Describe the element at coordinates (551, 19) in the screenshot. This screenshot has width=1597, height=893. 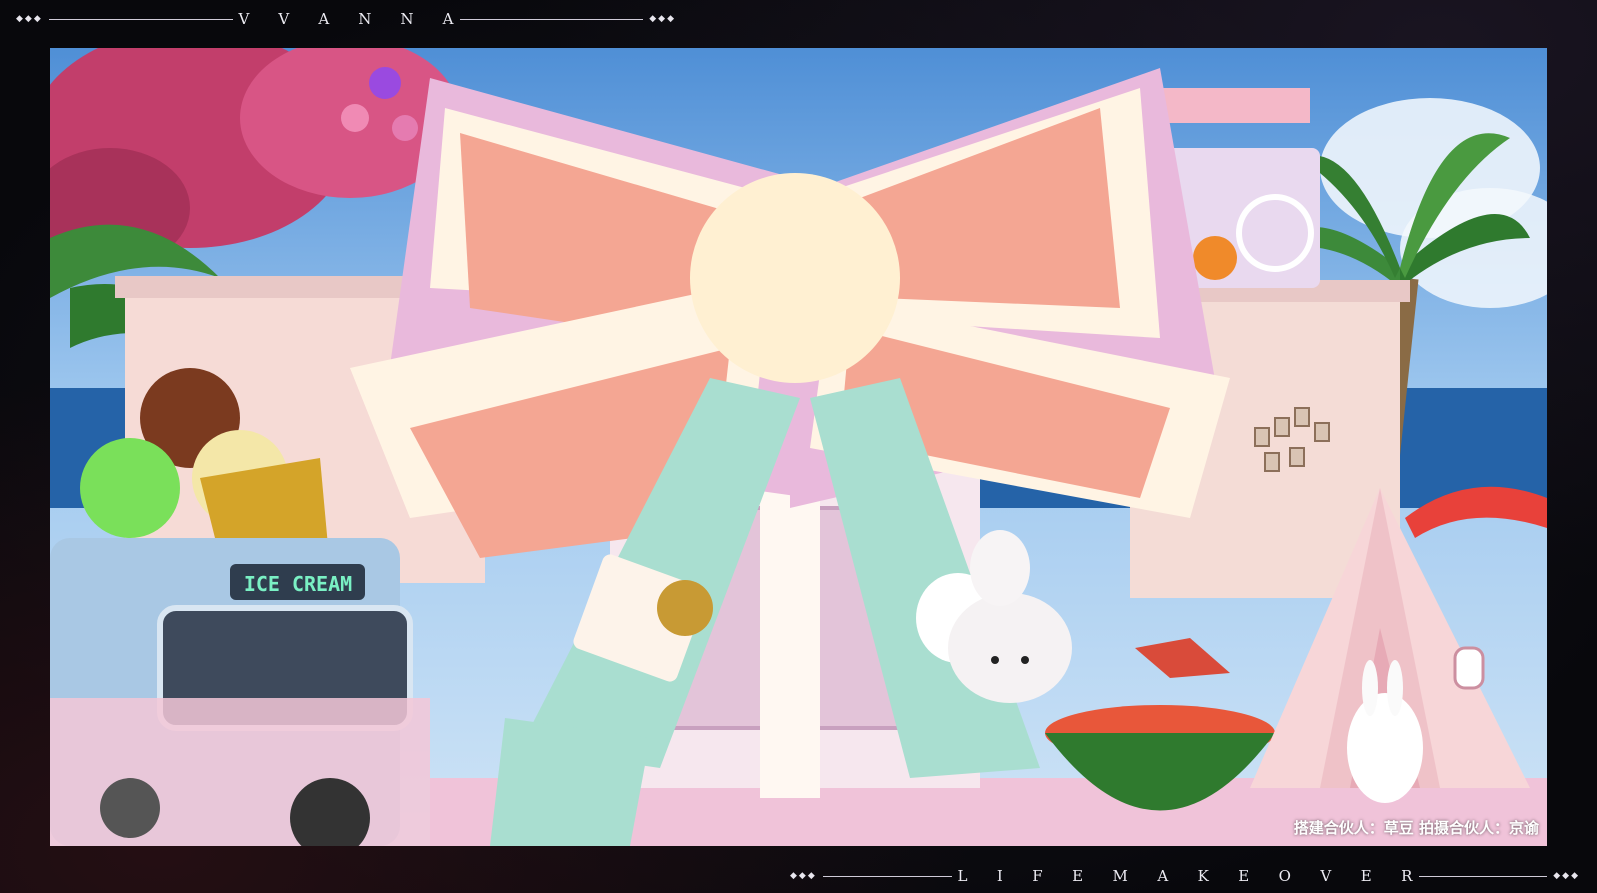
I see `header-divider-right` at that location.